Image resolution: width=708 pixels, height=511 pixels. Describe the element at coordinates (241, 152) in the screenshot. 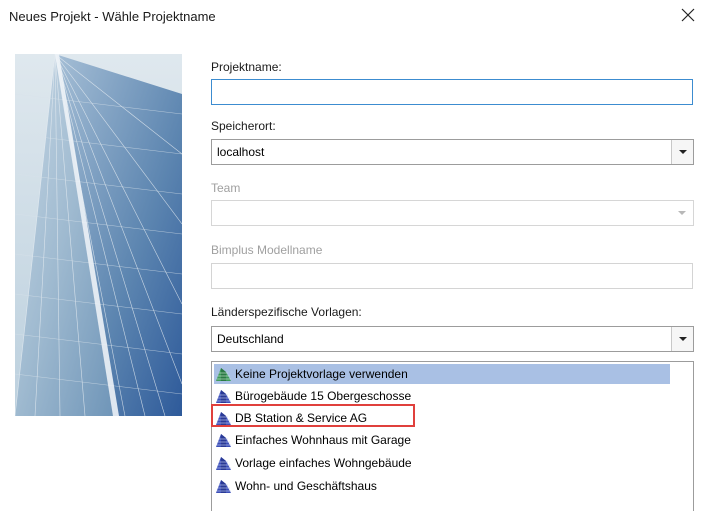

I see `speicherort-value: localhost` at that location.